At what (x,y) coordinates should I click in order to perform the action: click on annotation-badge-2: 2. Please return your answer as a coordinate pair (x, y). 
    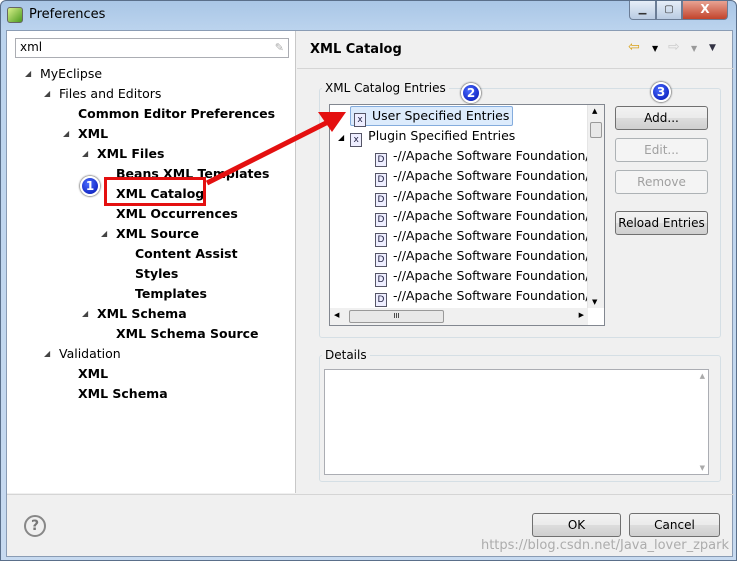
    Looking at the image, I should click on (471, 93).